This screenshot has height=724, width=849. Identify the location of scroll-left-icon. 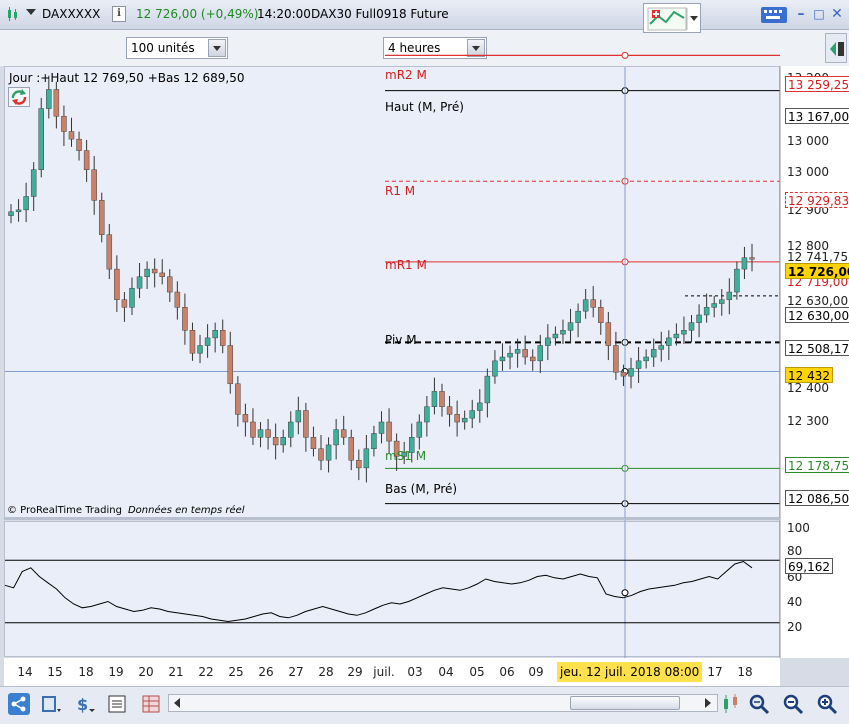
(177, 703).